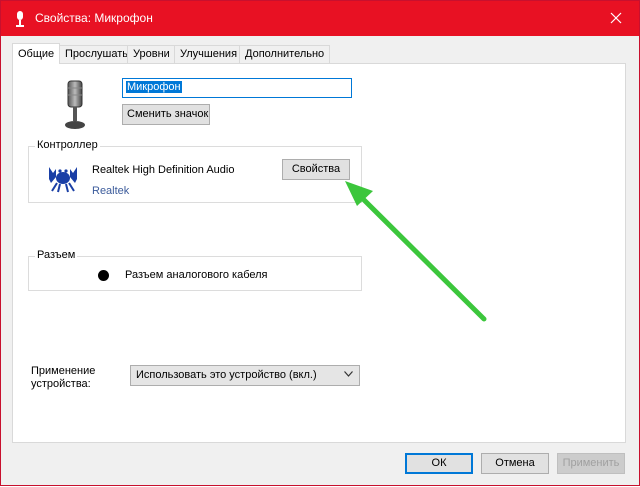 Image resolution: width=640 pixels, height=487 pixels. I want to click on device-name-input: Микрофон, so click(237, 88).